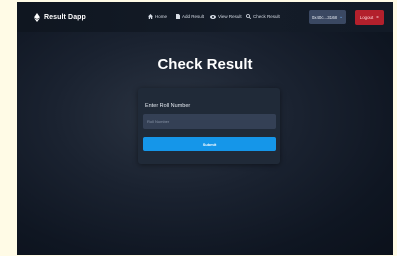 The image size is (397, 256). Describe the element at coordinates (209, 144) in the screenshot. I see `submit-button: Submit` at that location.